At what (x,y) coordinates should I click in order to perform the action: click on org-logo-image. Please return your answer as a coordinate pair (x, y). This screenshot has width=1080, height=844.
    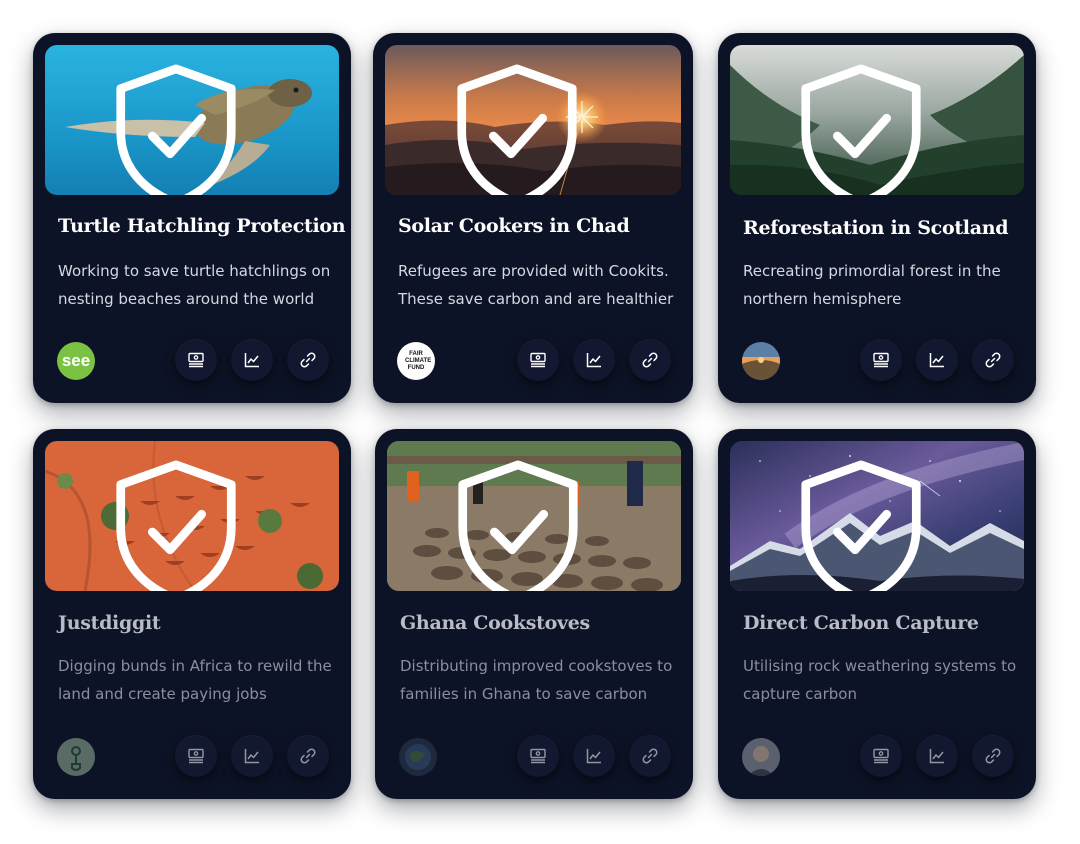
    Looking at the image, I should click on (761, 361).